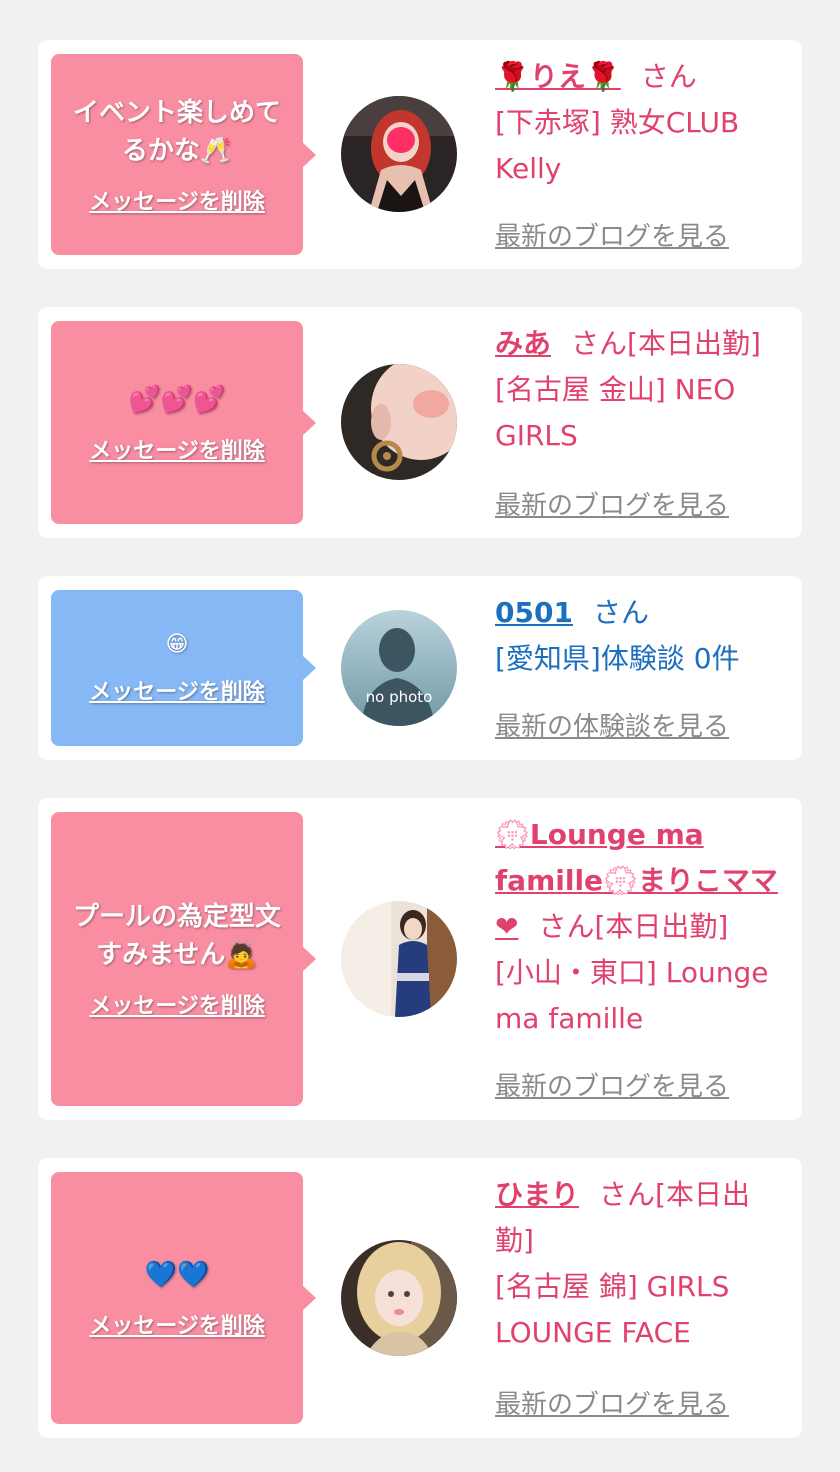  Describe the element at coordinates (537, 1194) in the screenshot. I see `profile-name-link: ひまり` at that location.